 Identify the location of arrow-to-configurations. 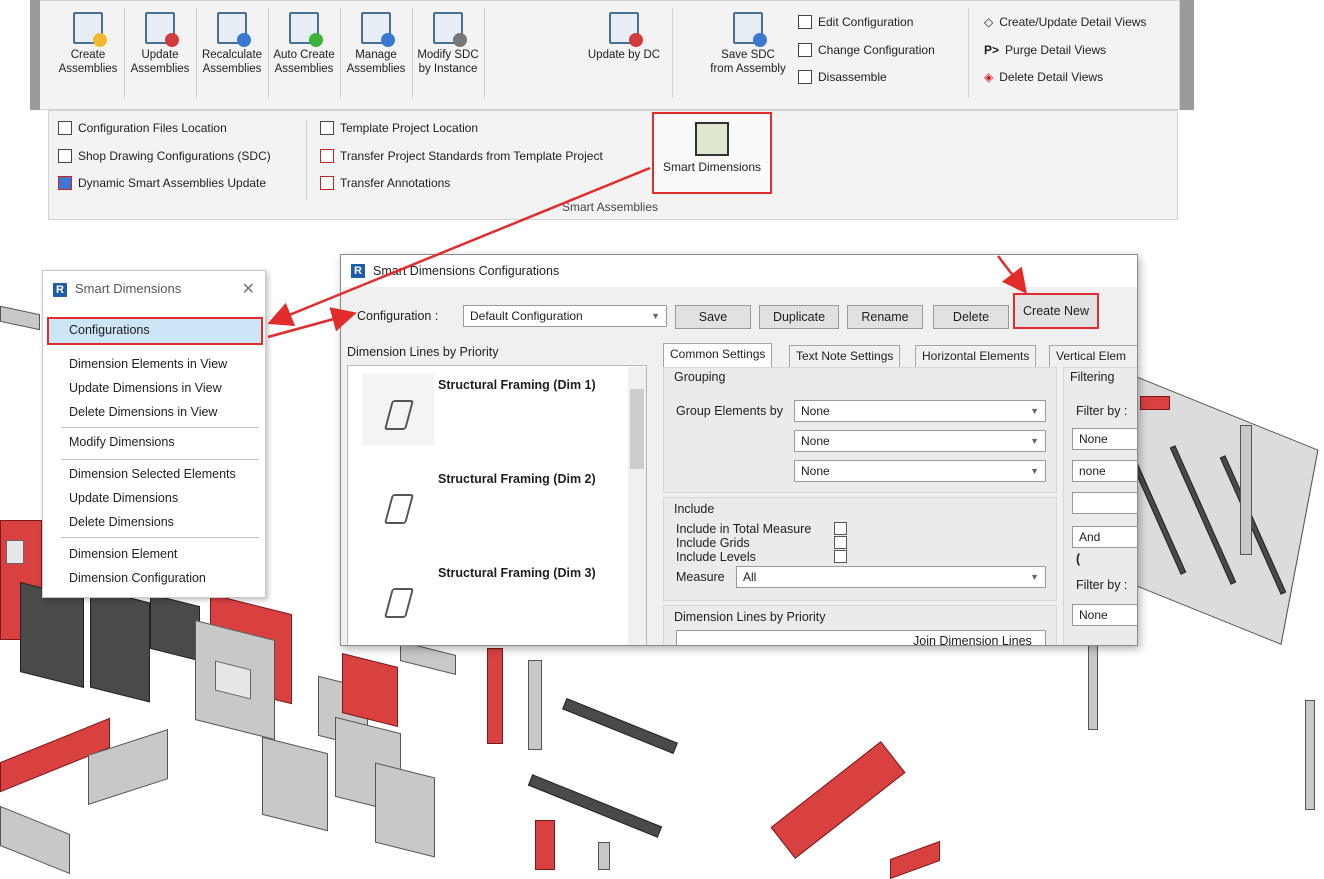
(459, 246).